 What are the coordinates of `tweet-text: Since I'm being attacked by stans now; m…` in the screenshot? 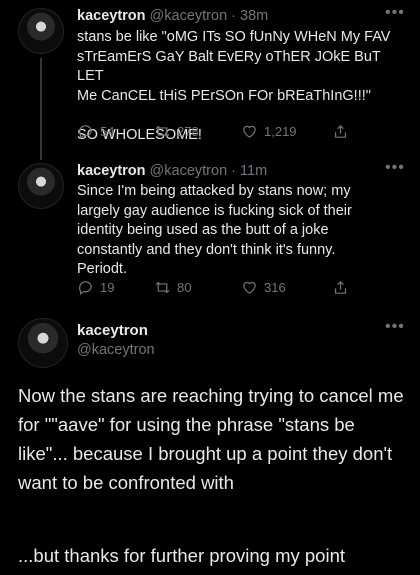 It's located at (214, 230).